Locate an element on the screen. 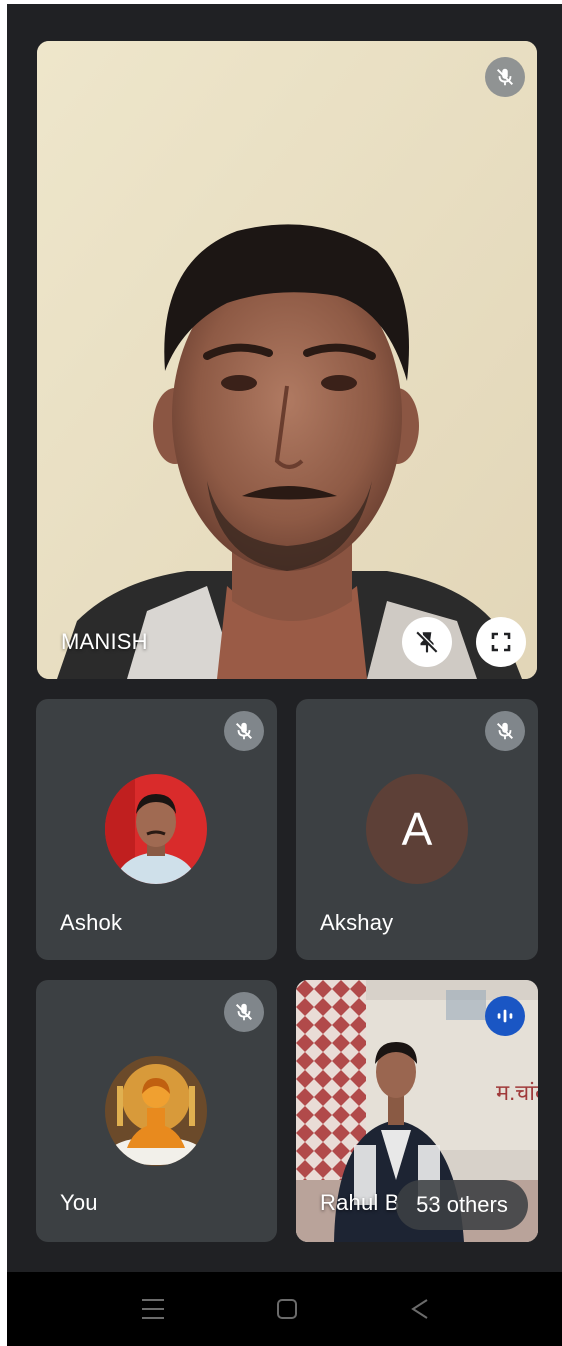 The width and height of the screenshot is (562, 1346). home-button is located at coordinates (287, 1309).